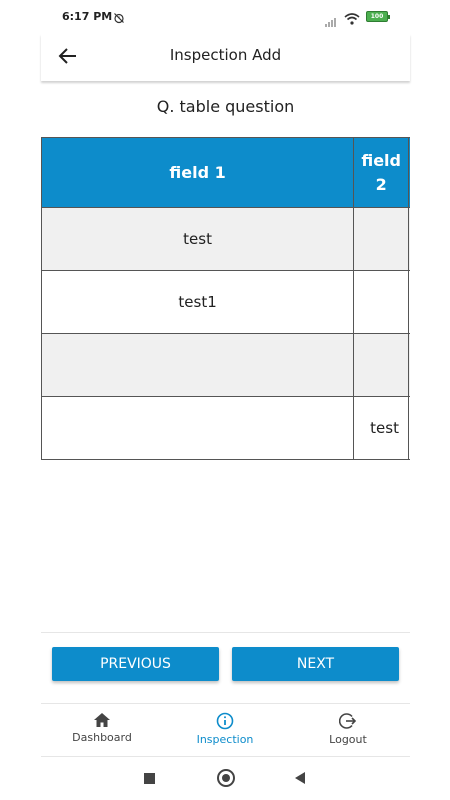  I want to click on bottom-navigation: Dashboard Inspection Logout, so click(225, 730).